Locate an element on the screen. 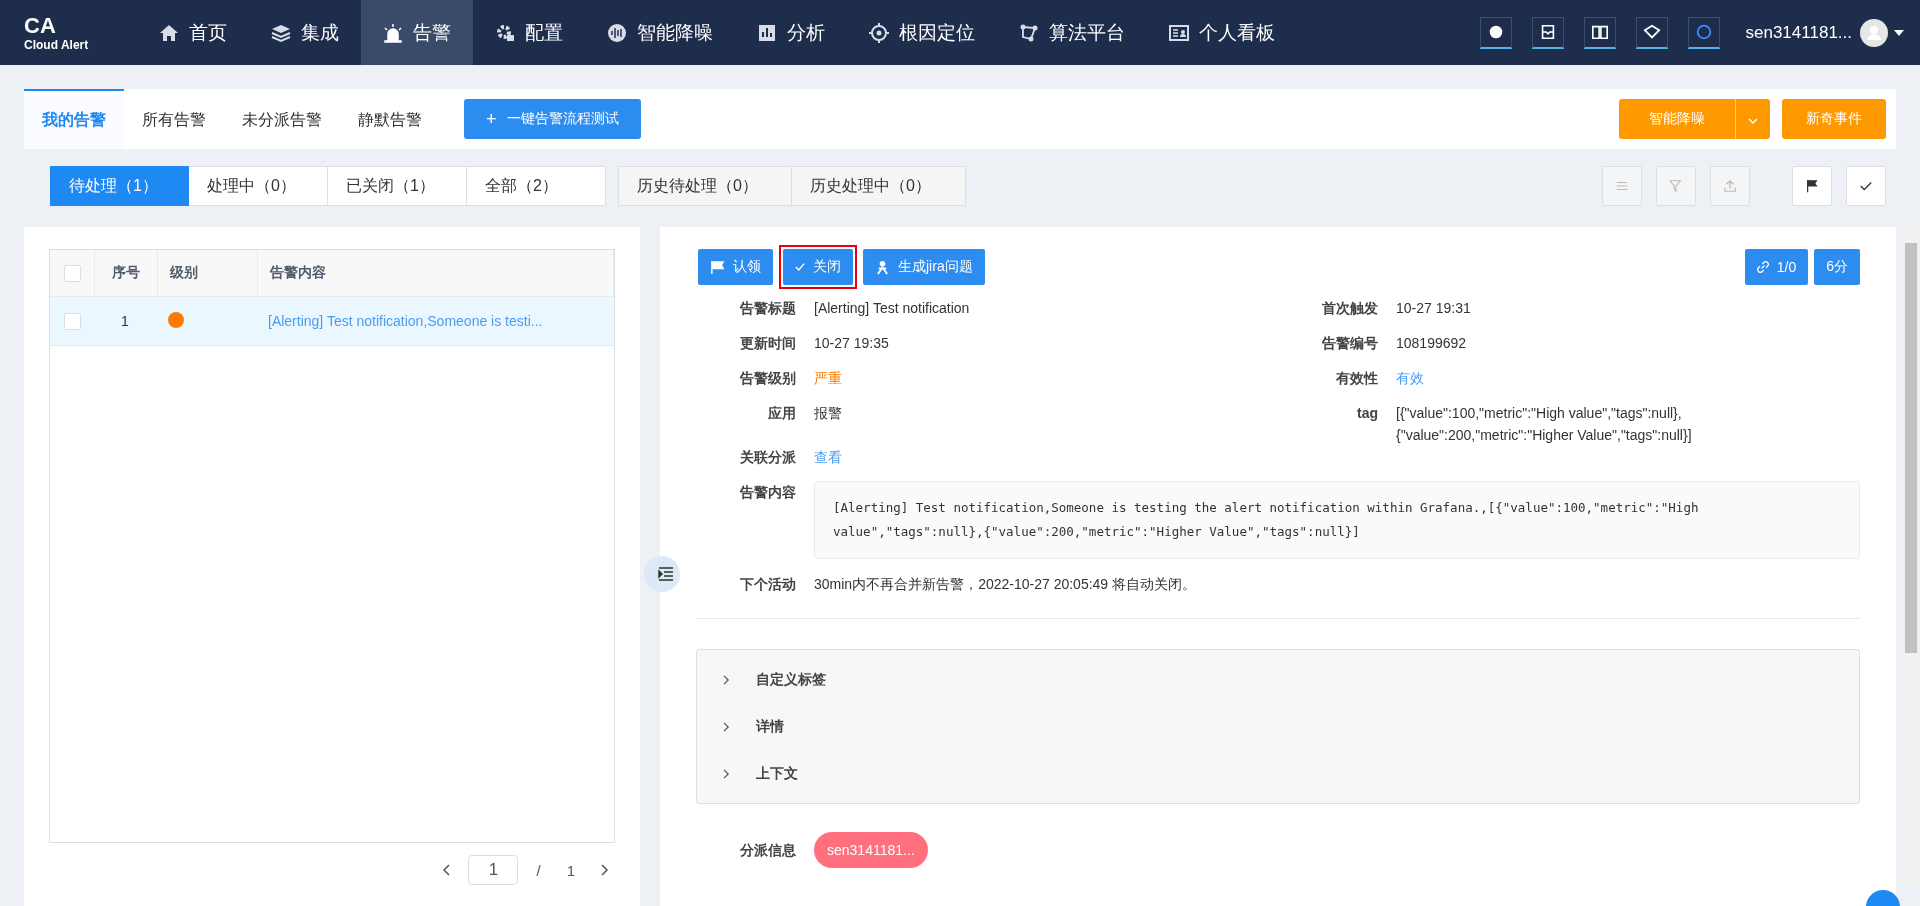 This screenshot has width=1920, height=906. avatar-icon is located at coordinates (1874, 32).